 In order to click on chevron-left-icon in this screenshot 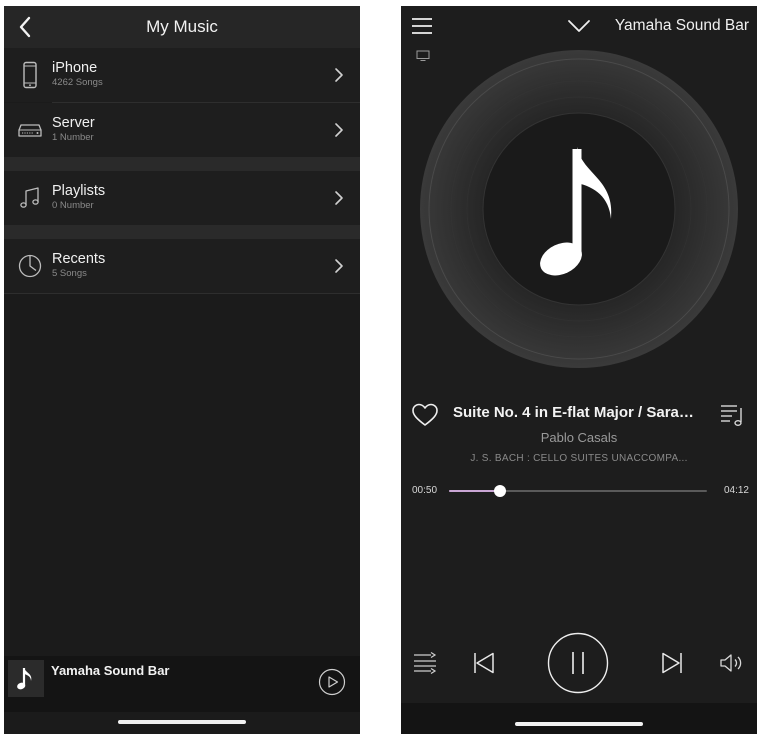, I will do `click(25, 27)`.